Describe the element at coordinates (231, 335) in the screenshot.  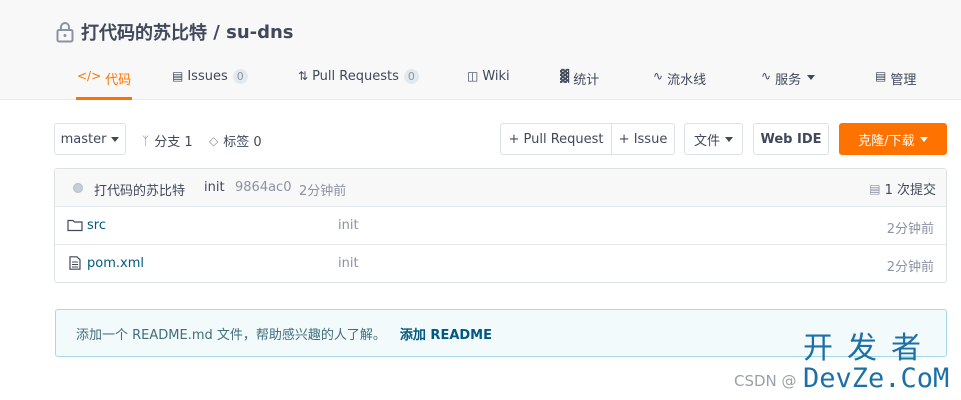
I see `readme-prompt: 添加一个 README.md 文件，帮助感兴趣的人了解。` at that location.